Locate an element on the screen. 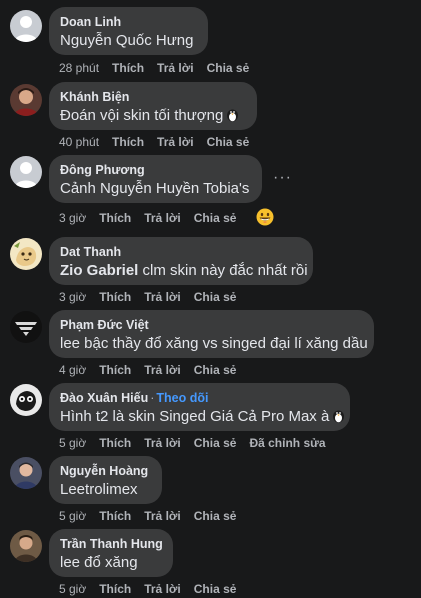 The width and height of the screenshot is (421, 598). comment-bubble: Khánh Biện Đoán vội skin tối thượng is located at coordinates (153, 106).